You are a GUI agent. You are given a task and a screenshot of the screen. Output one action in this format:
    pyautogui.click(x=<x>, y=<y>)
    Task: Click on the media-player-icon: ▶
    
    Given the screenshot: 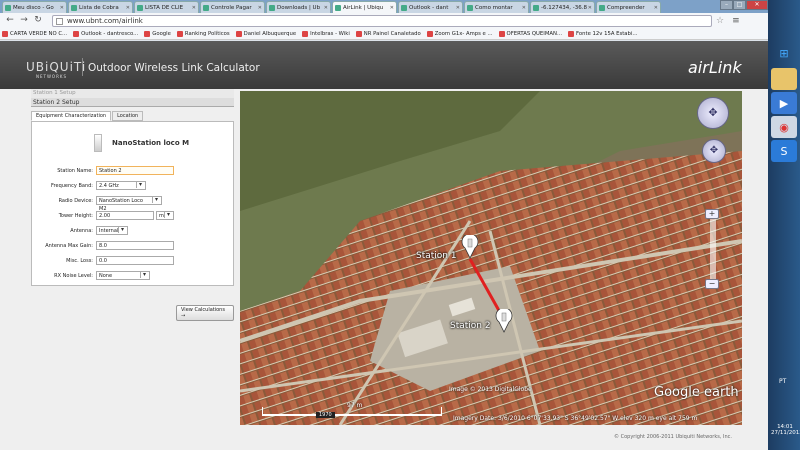 What is the action you would take?
    pyautogui.click(x=784, y=103)
    